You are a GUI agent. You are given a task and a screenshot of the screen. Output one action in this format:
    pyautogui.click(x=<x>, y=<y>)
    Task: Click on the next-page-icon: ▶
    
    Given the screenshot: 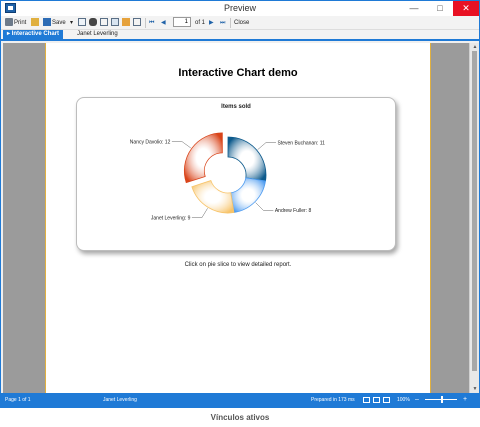 What is the action you would take?
    pyautogui.click(x=211, y=23)
    